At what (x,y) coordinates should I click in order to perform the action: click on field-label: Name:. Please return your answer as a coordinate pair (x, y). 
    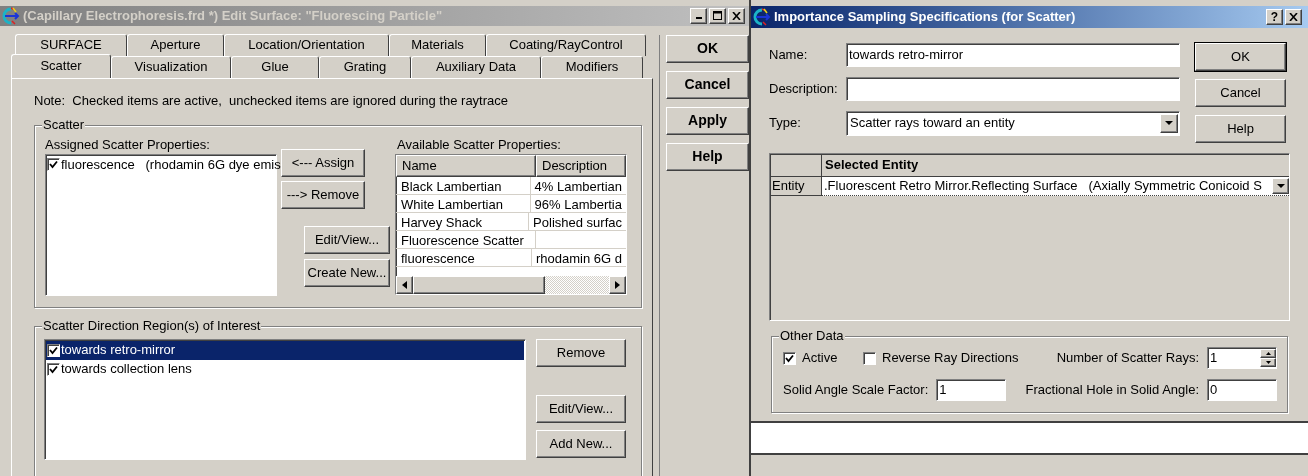
    Looking at the image, I should click on (789, 55).